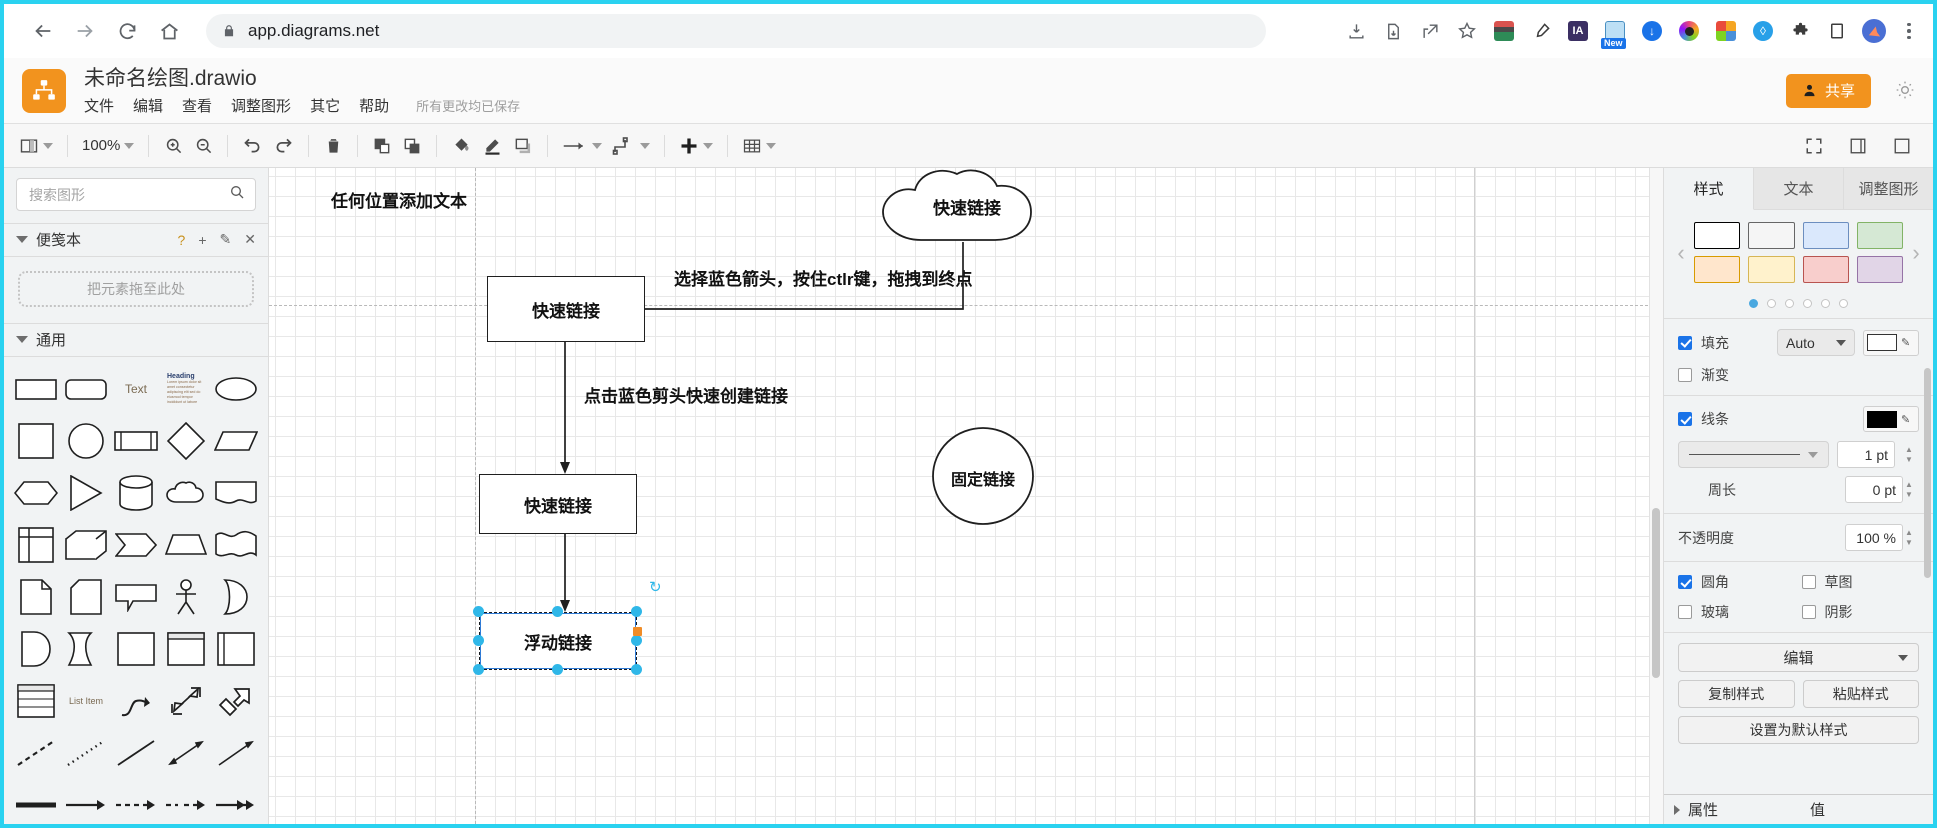 The height and width of the screenshot is (828, 1937). What do you see at coordinates (1763, 31) in the screenshot?
I see `water-drop-icon: ◊` at bounding box center [1763, 31].